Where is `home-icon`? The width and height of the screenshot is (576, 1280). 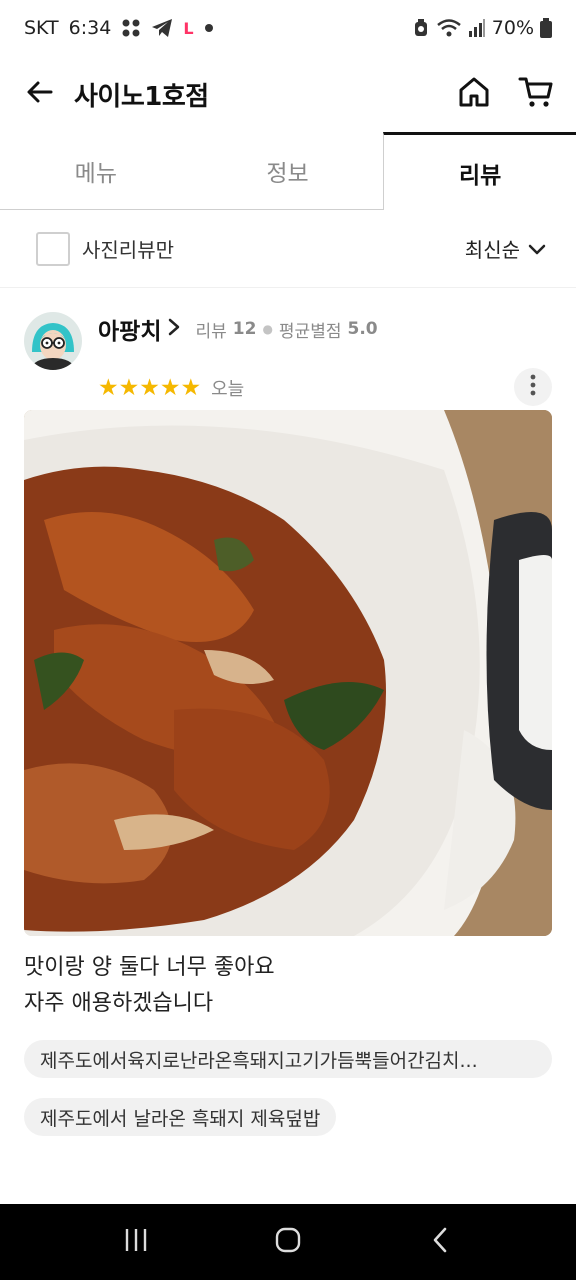
home-icon is located at coordinates (474, 94).